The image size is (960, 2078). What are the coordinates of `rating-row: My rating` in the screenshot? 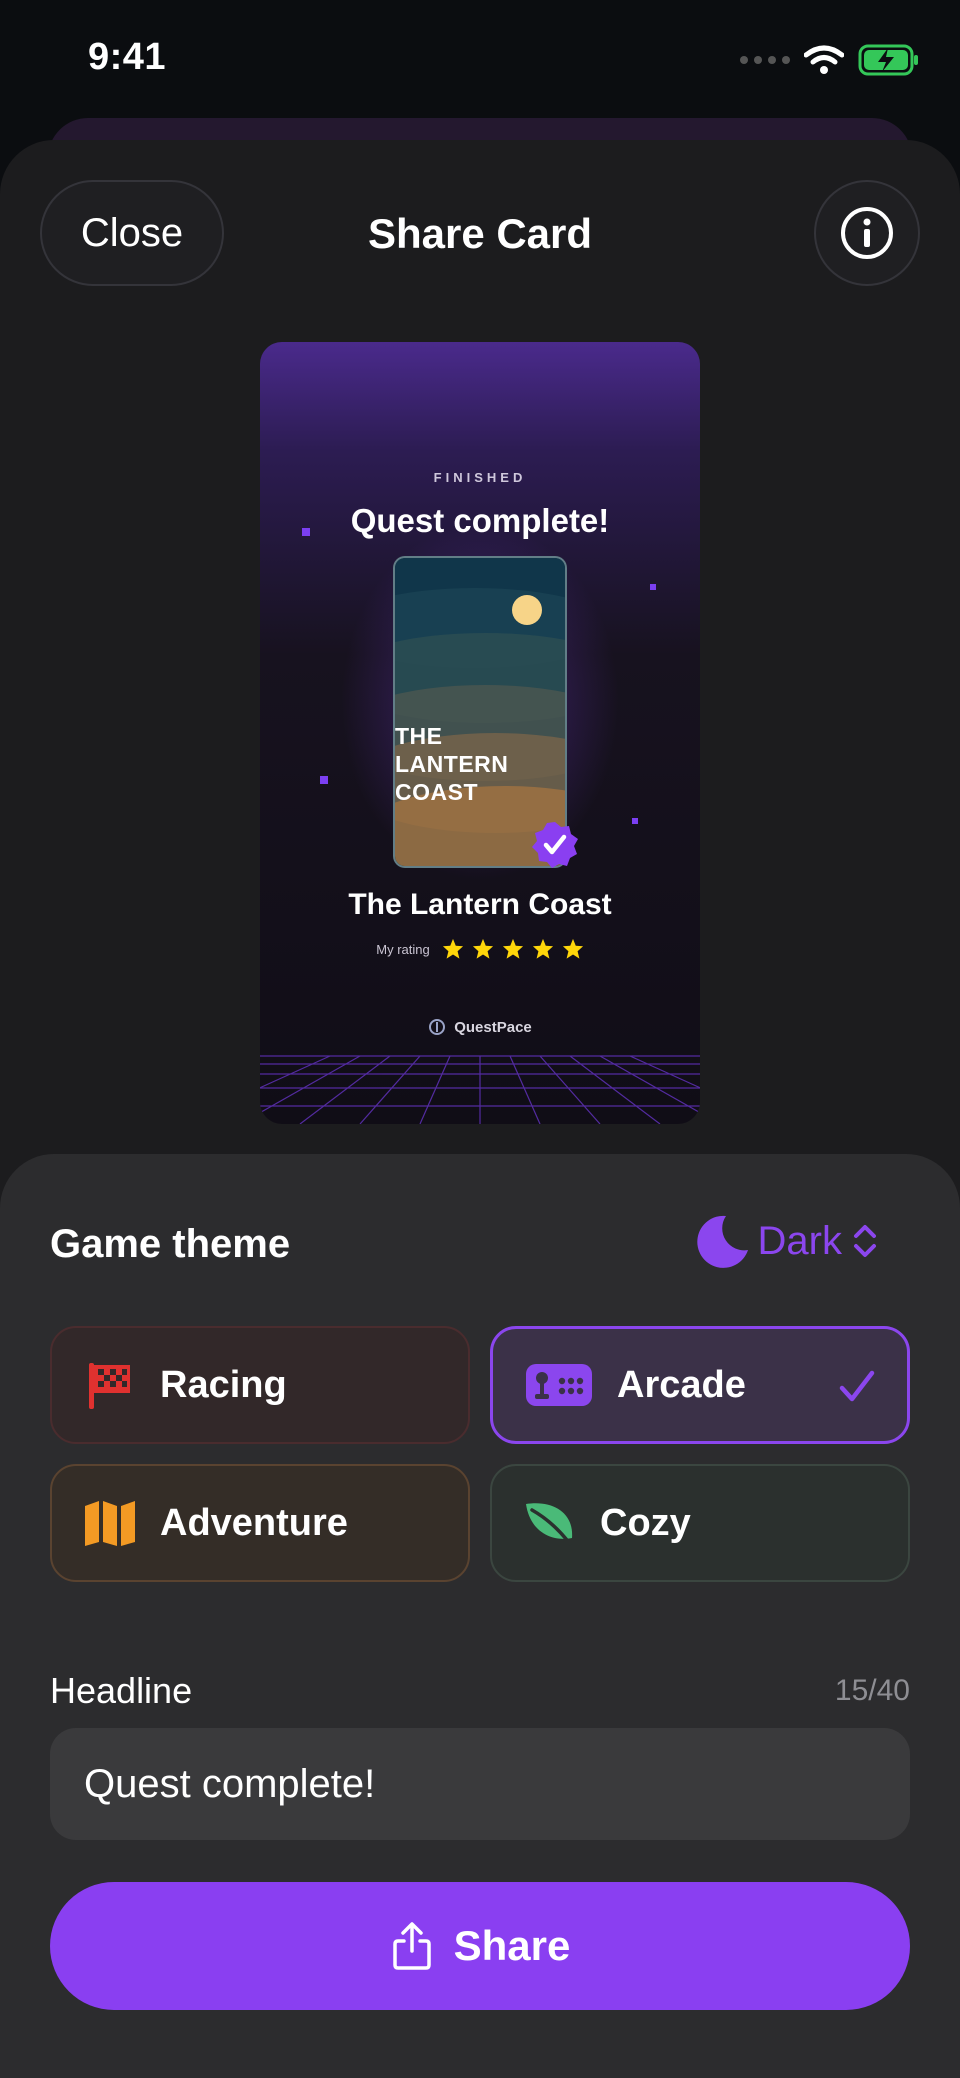 It's located at (480, 949).